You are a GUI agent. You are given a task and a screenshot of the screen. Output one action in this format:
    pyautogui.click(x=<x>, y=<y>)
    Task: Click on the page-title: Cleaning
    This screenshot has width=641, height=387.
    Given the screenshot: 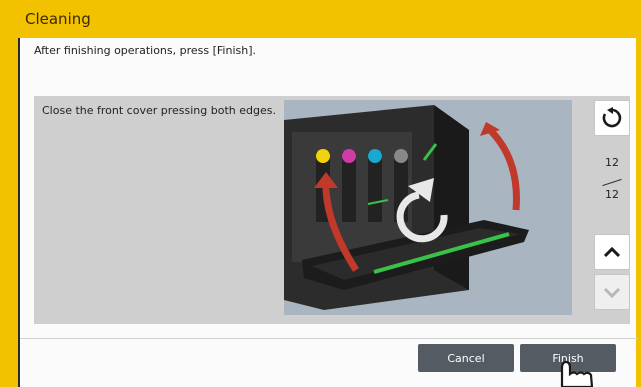 What is the action you would take?
    pyautogui.click(x=58, y=19)
    